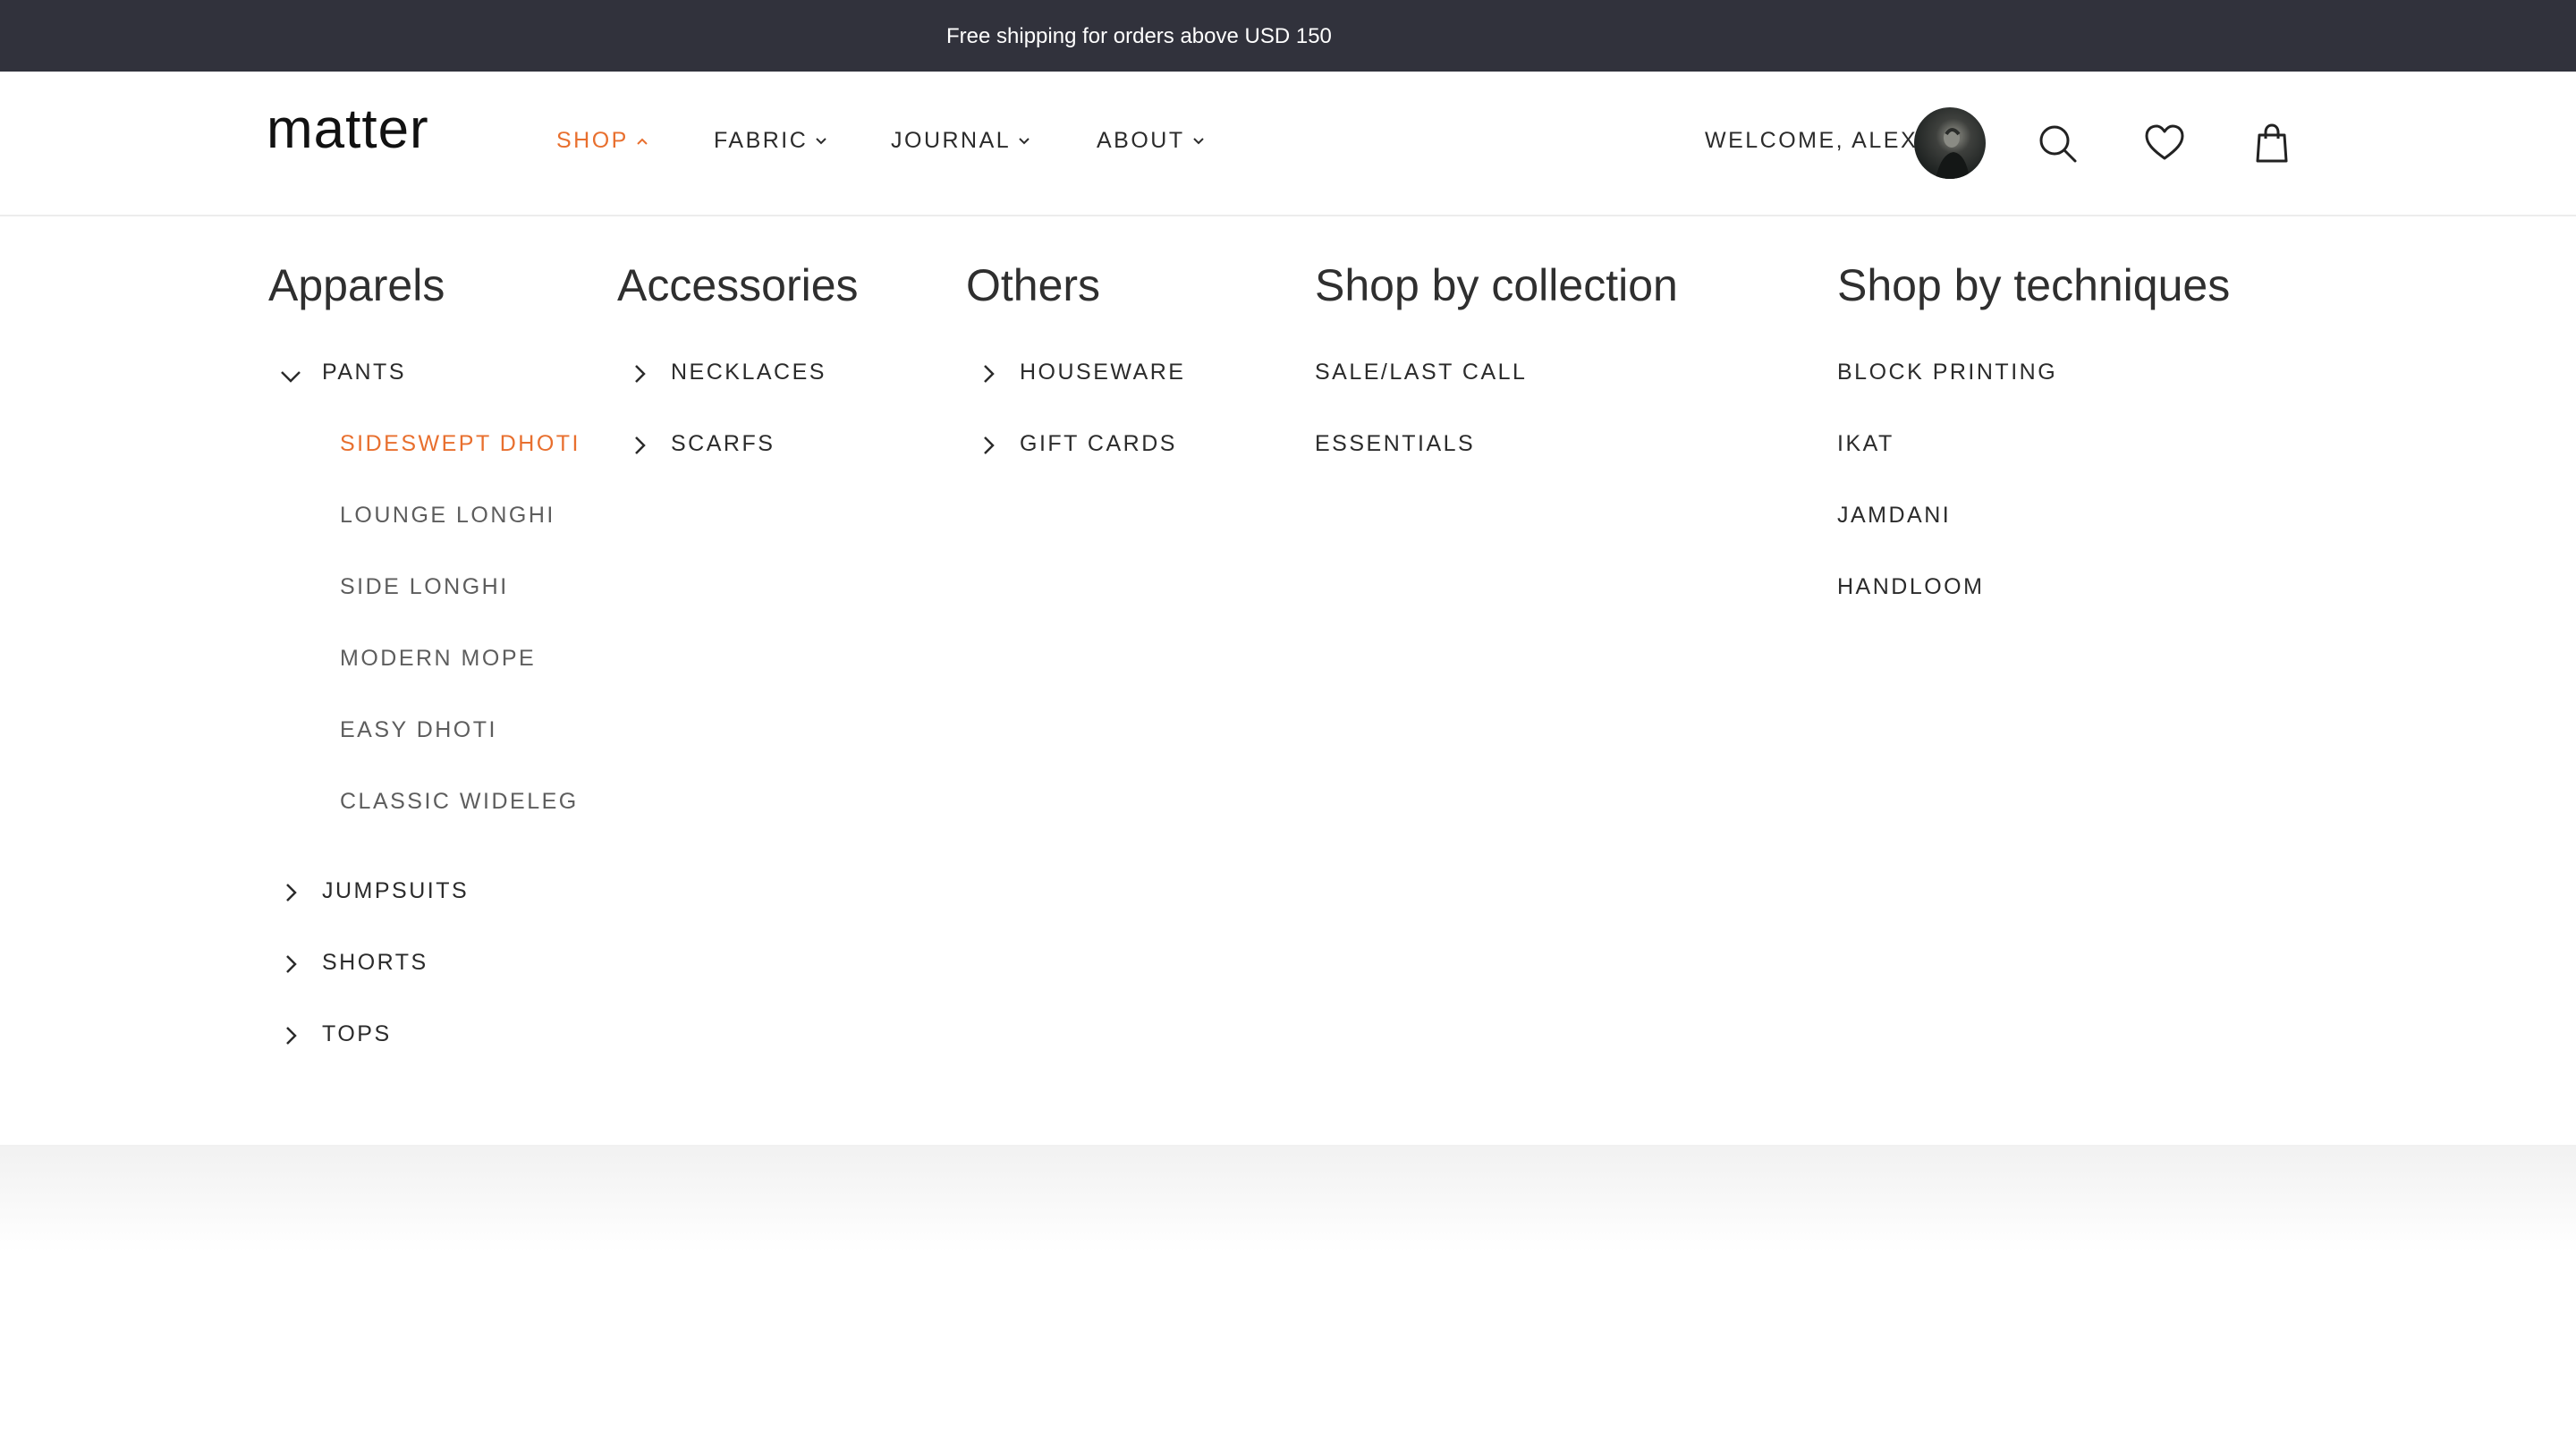 The height and width of the screenshot is (1431, 2576). Describe the element at coordinates (1910, 587) in the screenshot. I see `menu-handloom: HANDLOOM` at that location.